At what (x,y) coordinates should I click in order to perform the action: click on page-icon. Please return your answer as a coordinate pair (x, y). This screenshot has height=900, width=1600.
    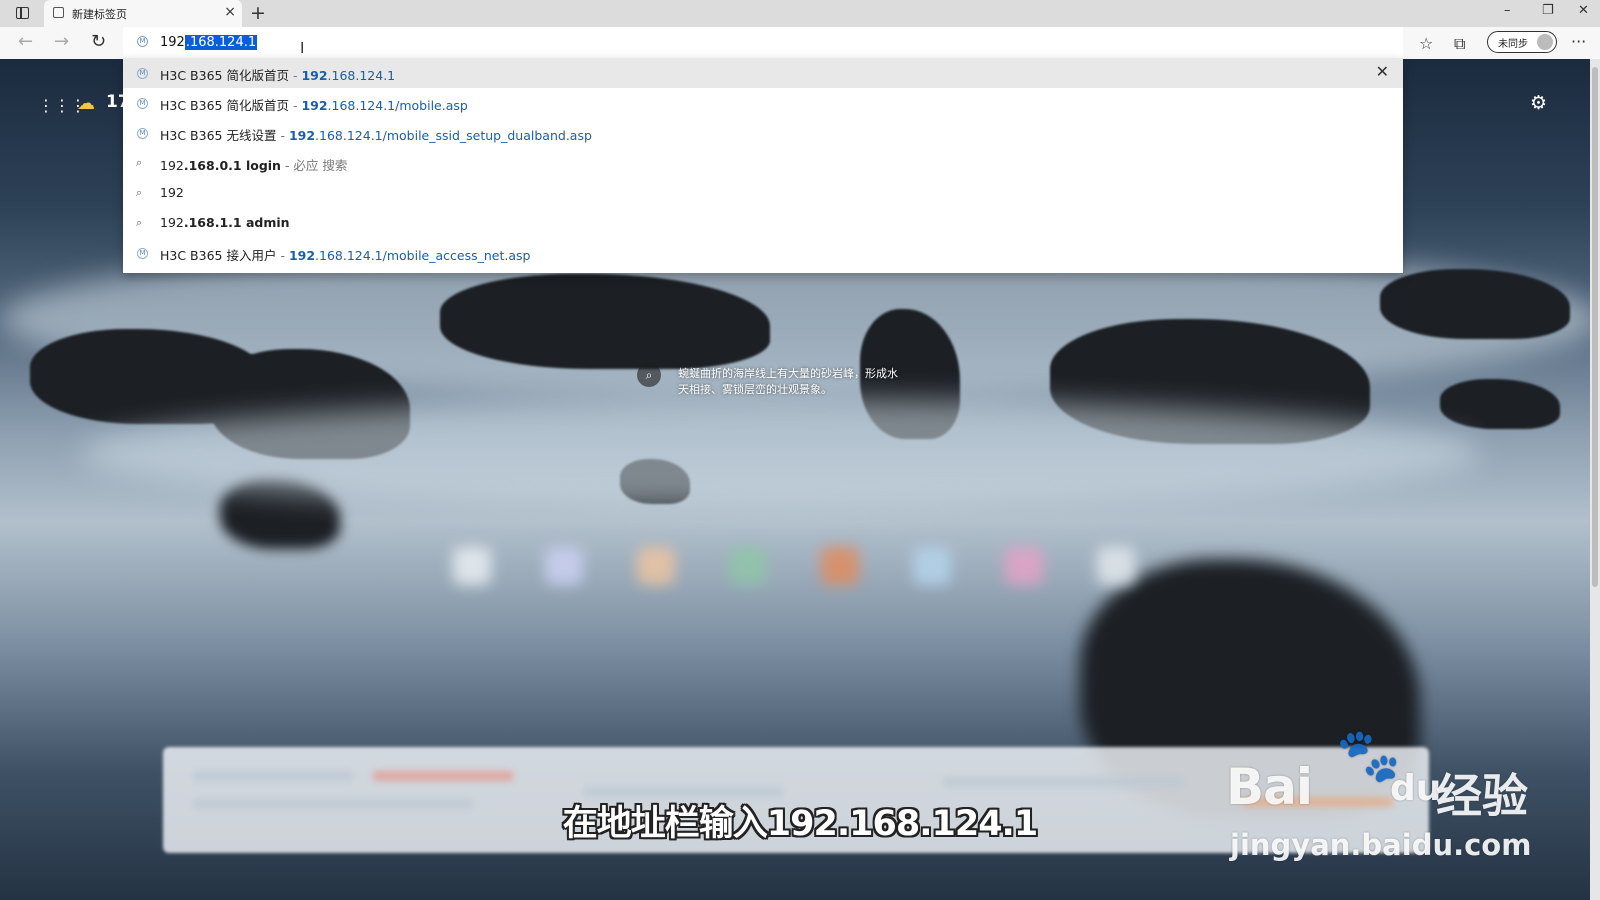
    Looking at the image, I should click on (58, 12).